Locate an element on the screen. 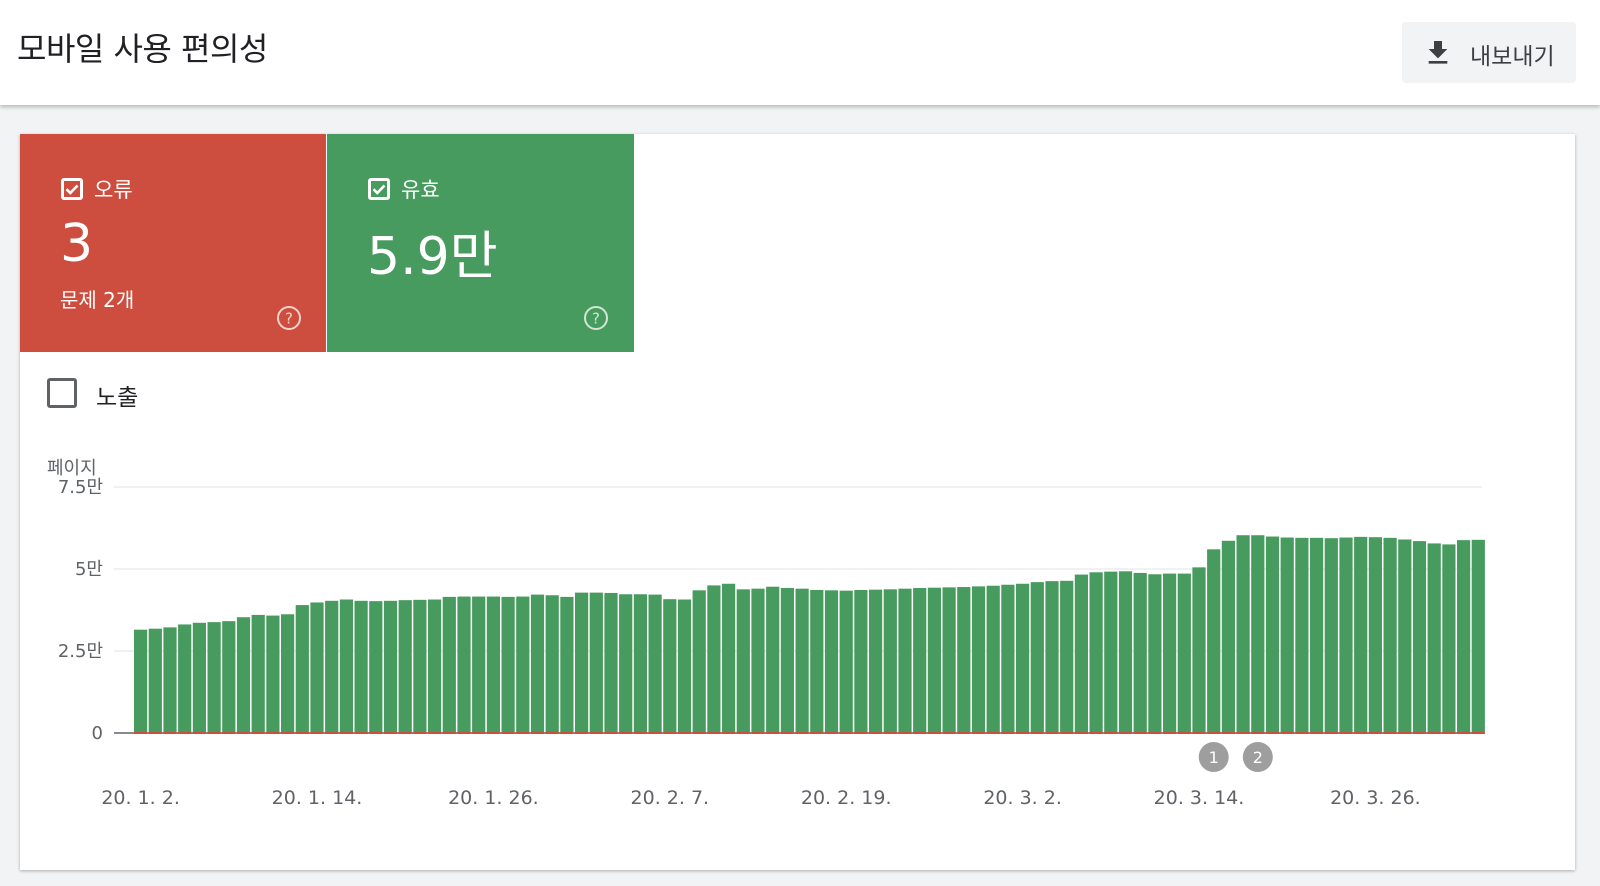 This screenshot has width=1600, height=886. y-tick-label: 5만 is located at coordinates (89, 569).